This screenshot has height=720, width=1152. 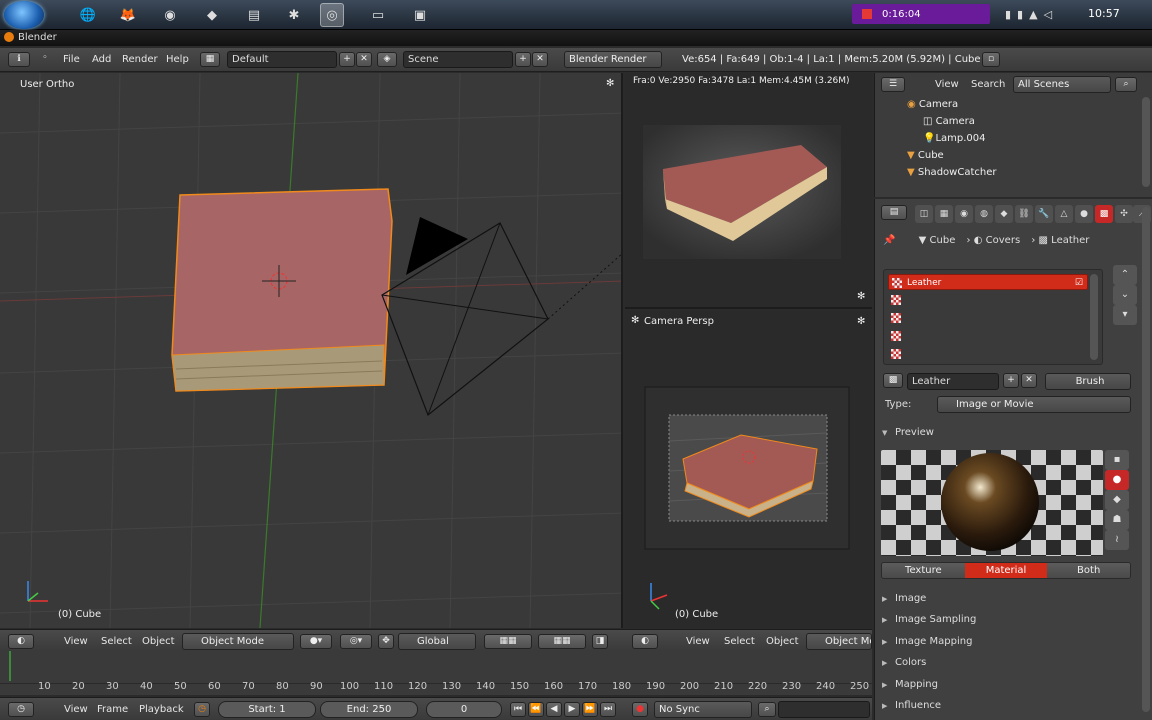 I want to click on manipulator-icon: ✥, so click(x=386, y=641).